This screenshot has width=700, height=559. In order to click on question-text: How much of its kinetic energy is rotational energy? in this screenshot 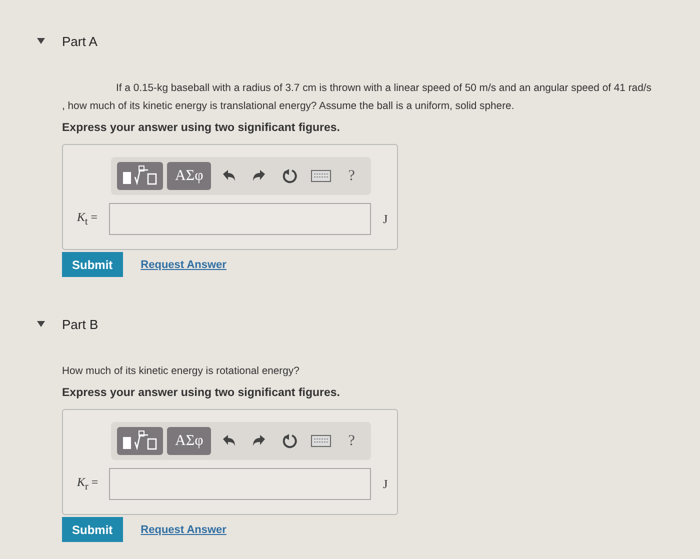, I will do `click(181, 372)`.